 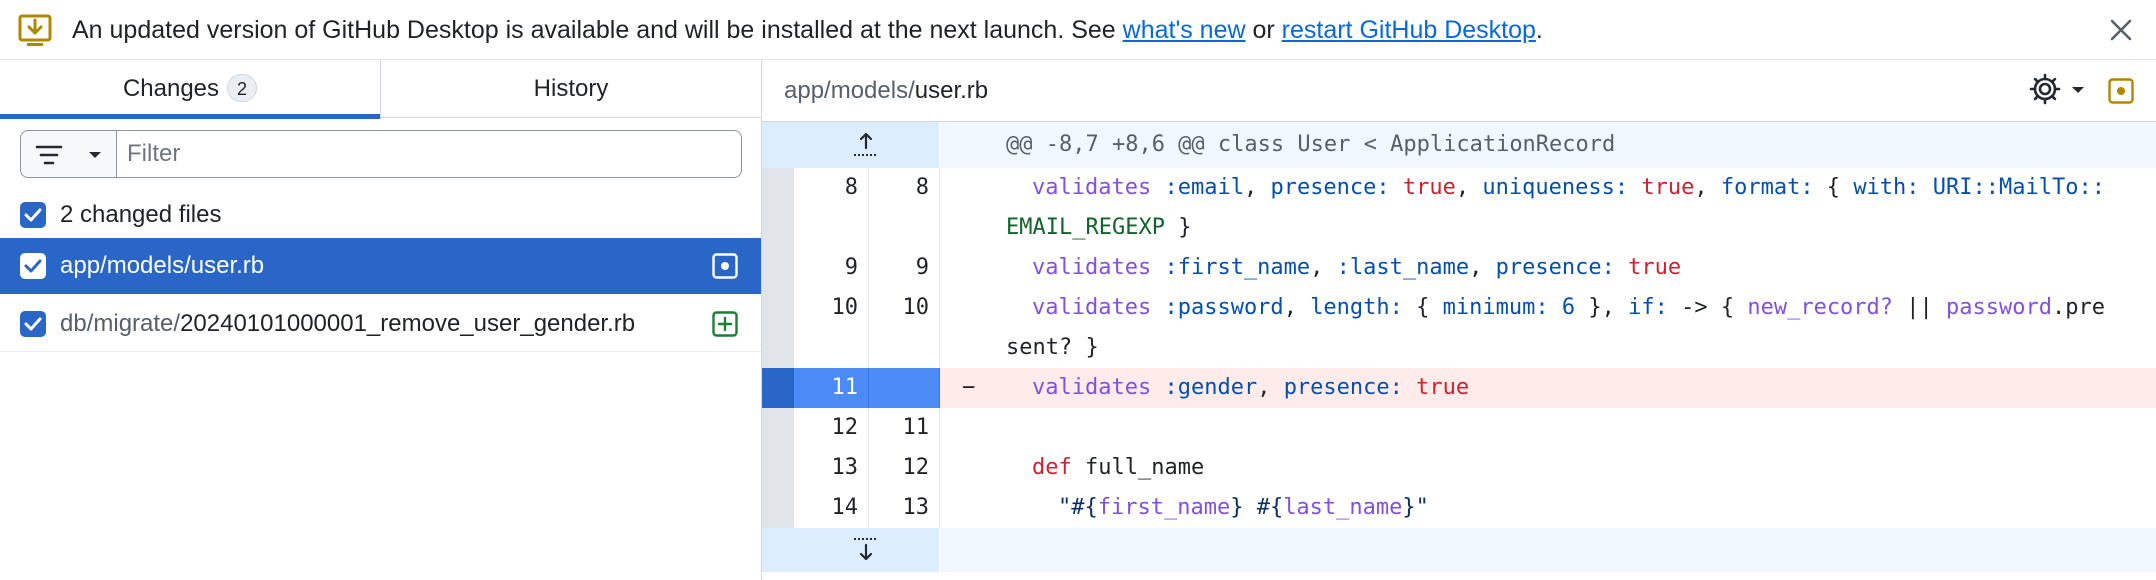 I want to click on file-dir: db/migrate/, so click(x=120, y=323).